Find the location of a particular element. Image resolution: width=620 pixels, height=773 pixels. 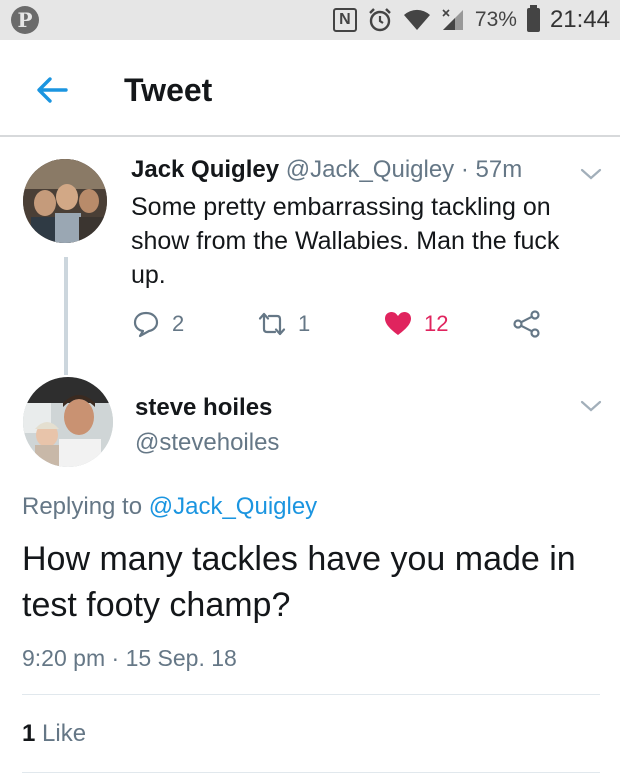

reply-button: 2 is located at coordinates (158, 324).